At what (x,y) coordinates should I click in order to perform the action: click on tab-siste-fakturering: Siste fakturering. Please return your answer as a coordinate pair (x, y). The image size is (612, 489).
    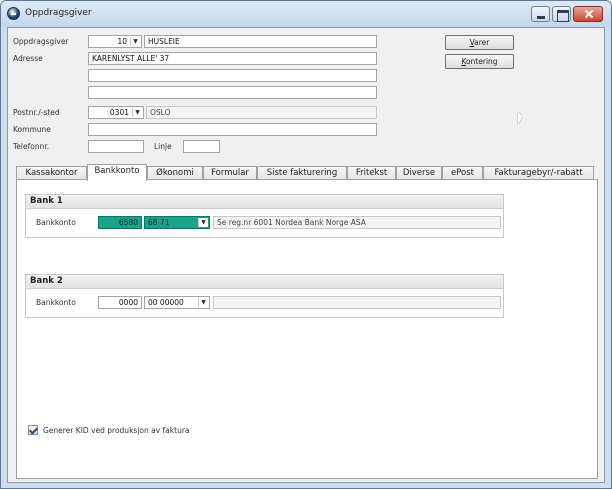
    Looking at the image, I should click on (302, 173).